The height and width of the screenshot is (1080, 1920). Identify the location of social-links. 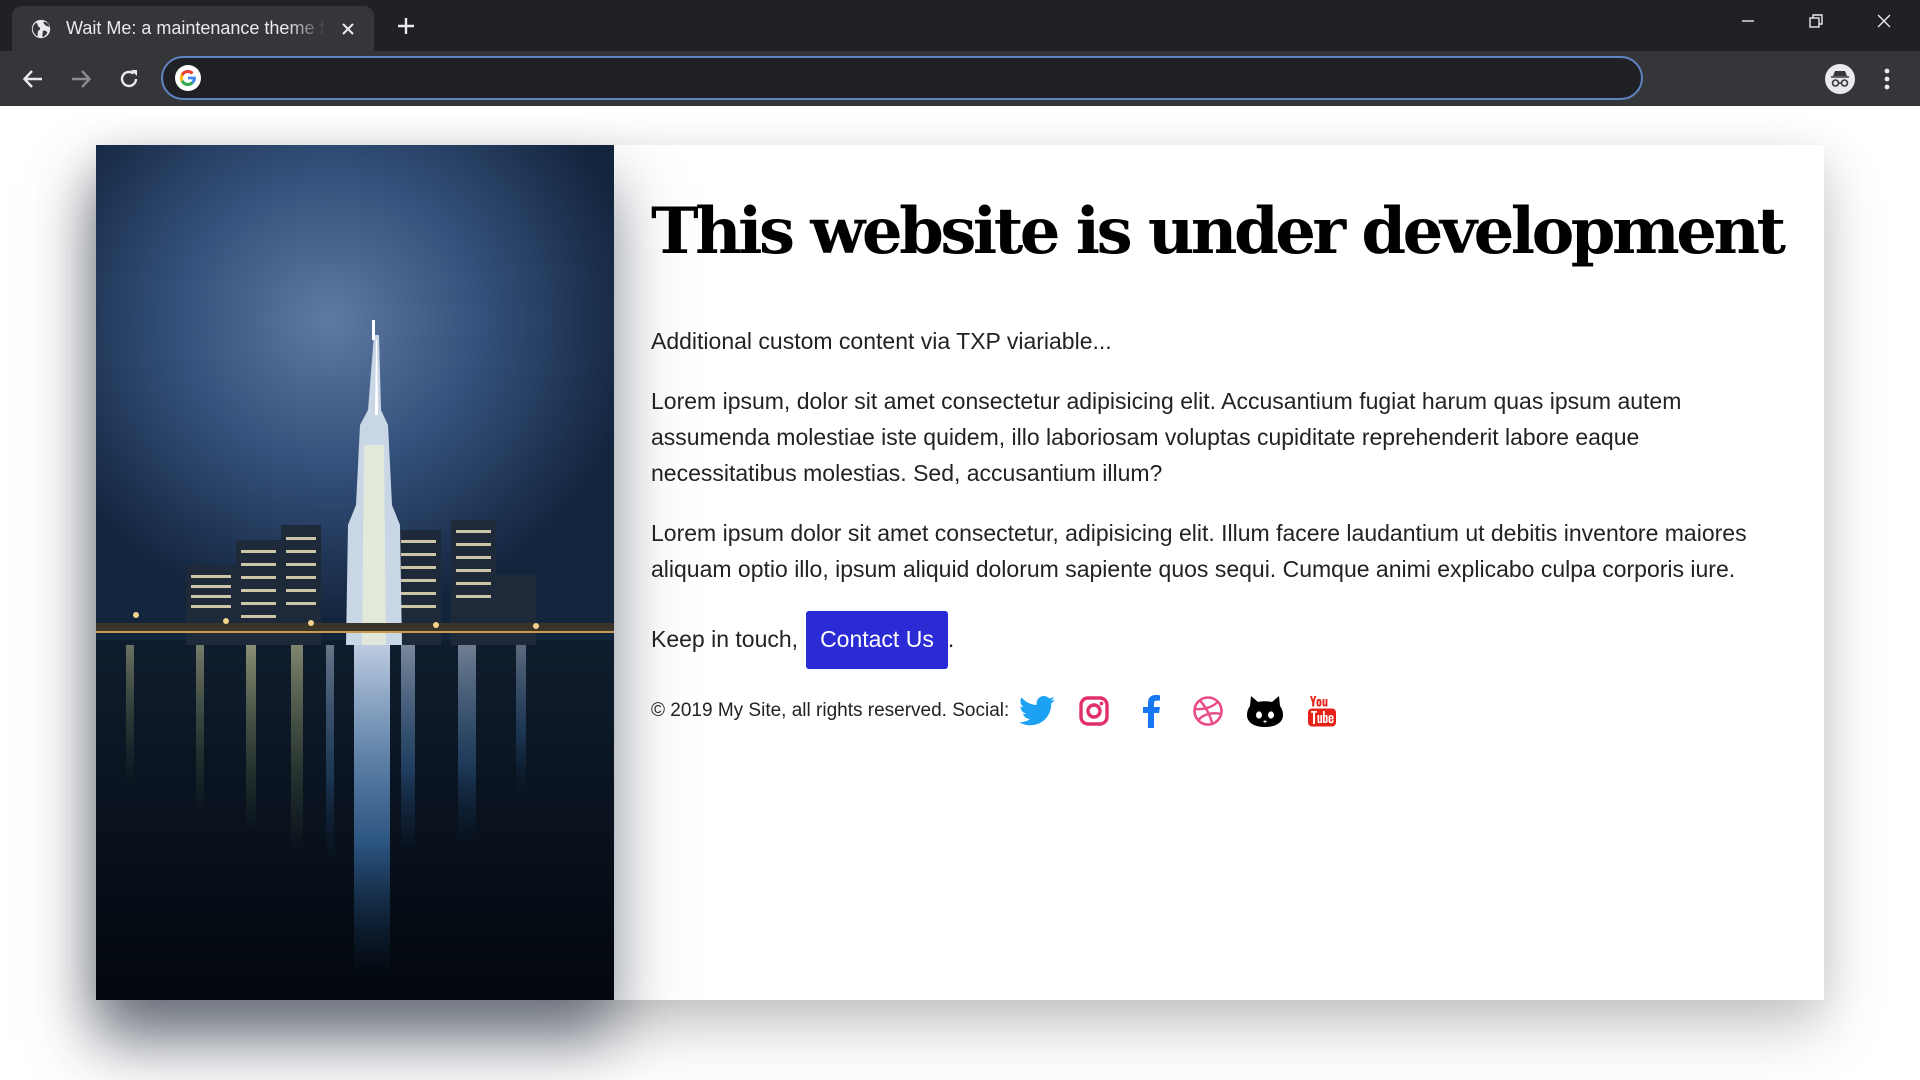
(1188, 711).